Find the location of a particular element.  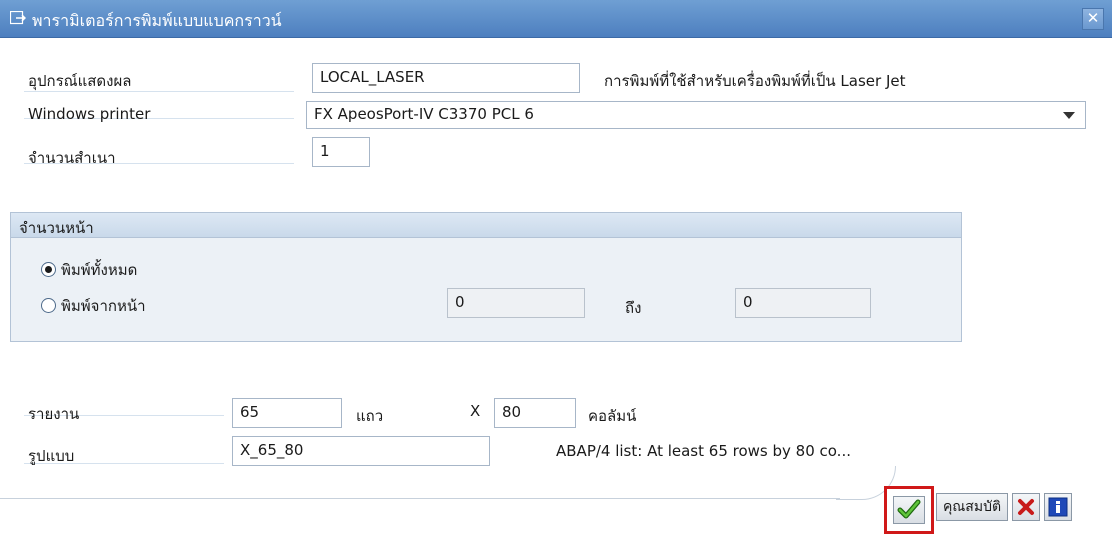

x-label: X is located at coordinates (475, 411).